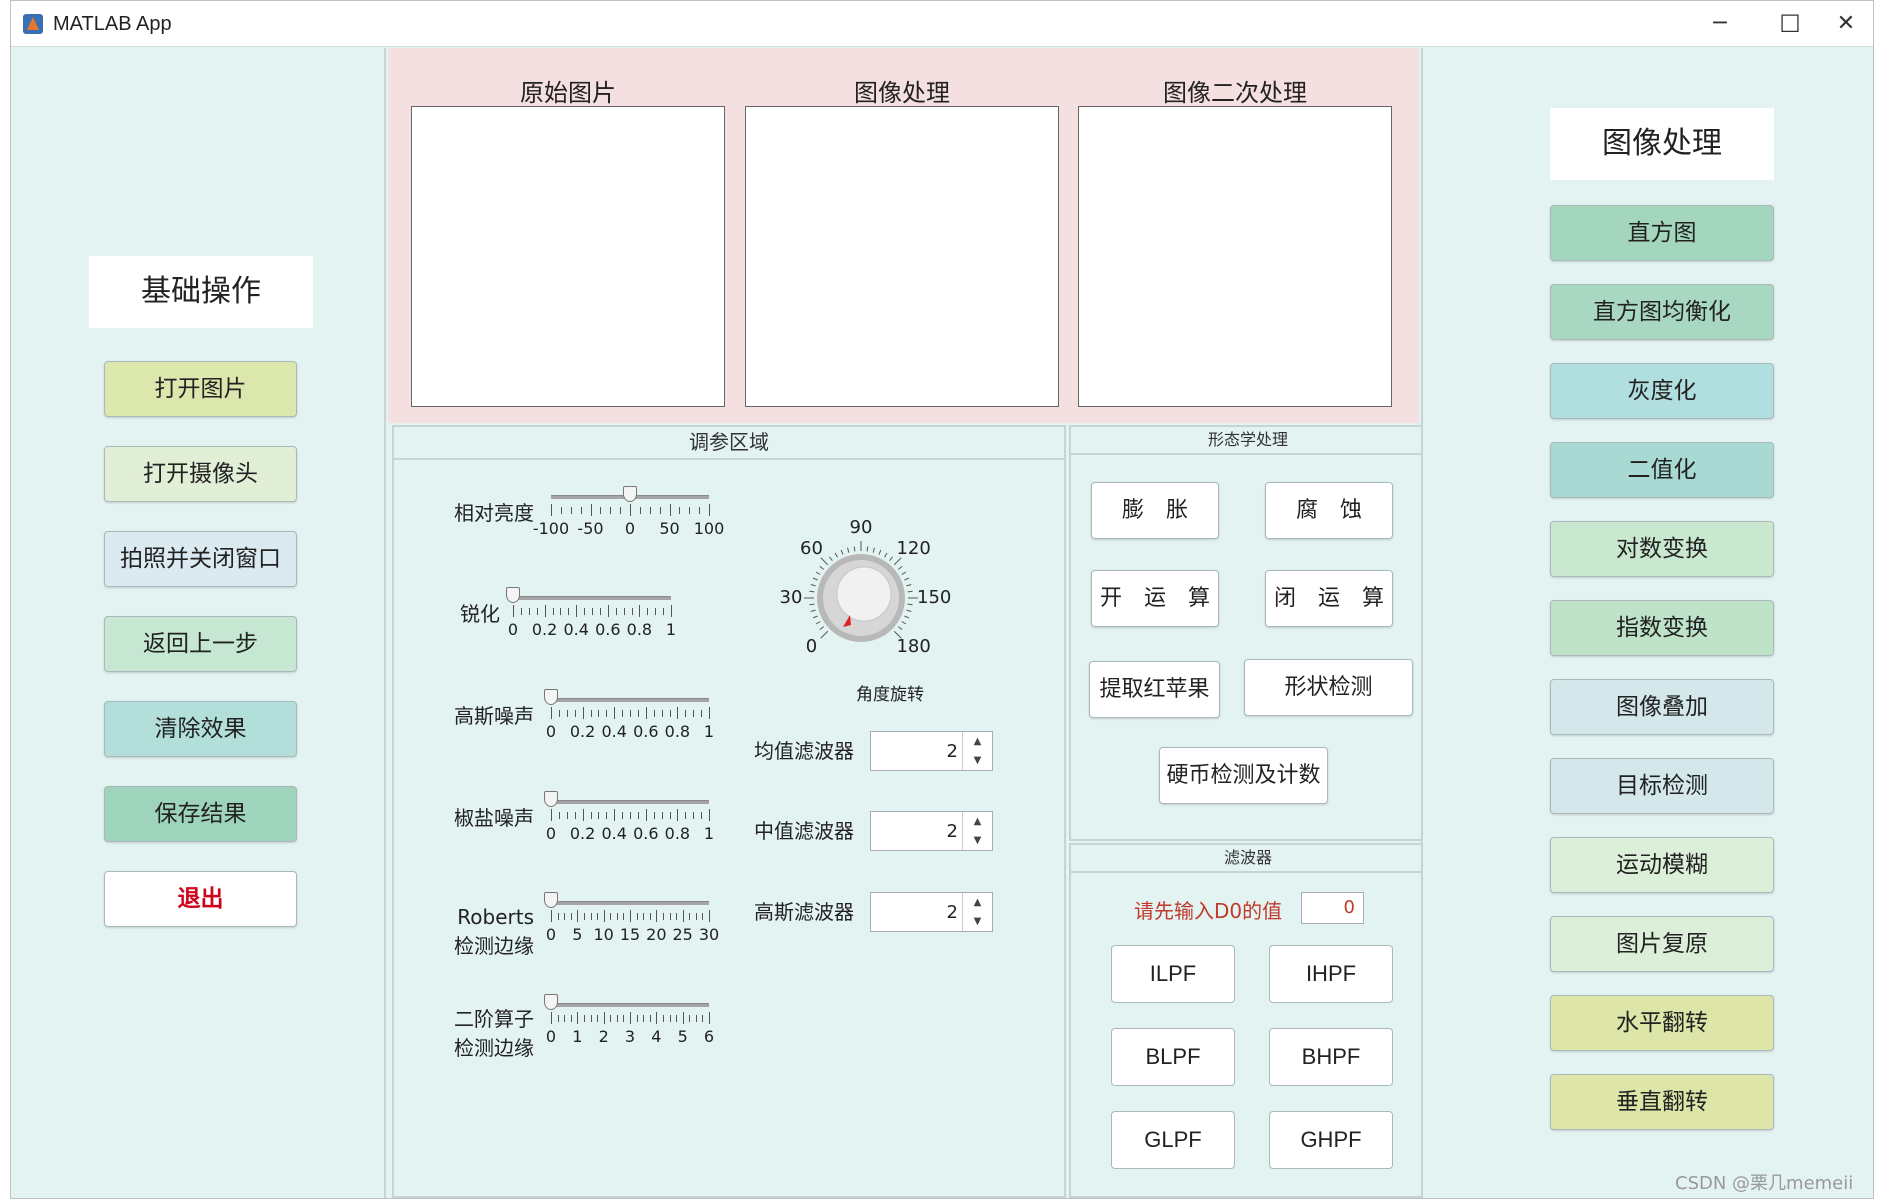 This screenshot has width=1879, height=1199. I want to click on coin-detect-count-button: 硬币检测及计数, so click(1243, 775).